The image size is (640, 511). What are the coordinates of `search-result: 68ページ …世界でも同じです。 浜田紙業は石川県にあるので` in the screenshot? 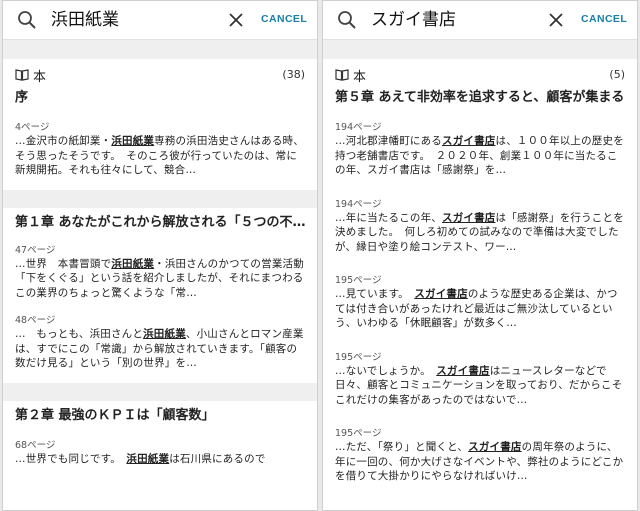 It's located at (160, 453).